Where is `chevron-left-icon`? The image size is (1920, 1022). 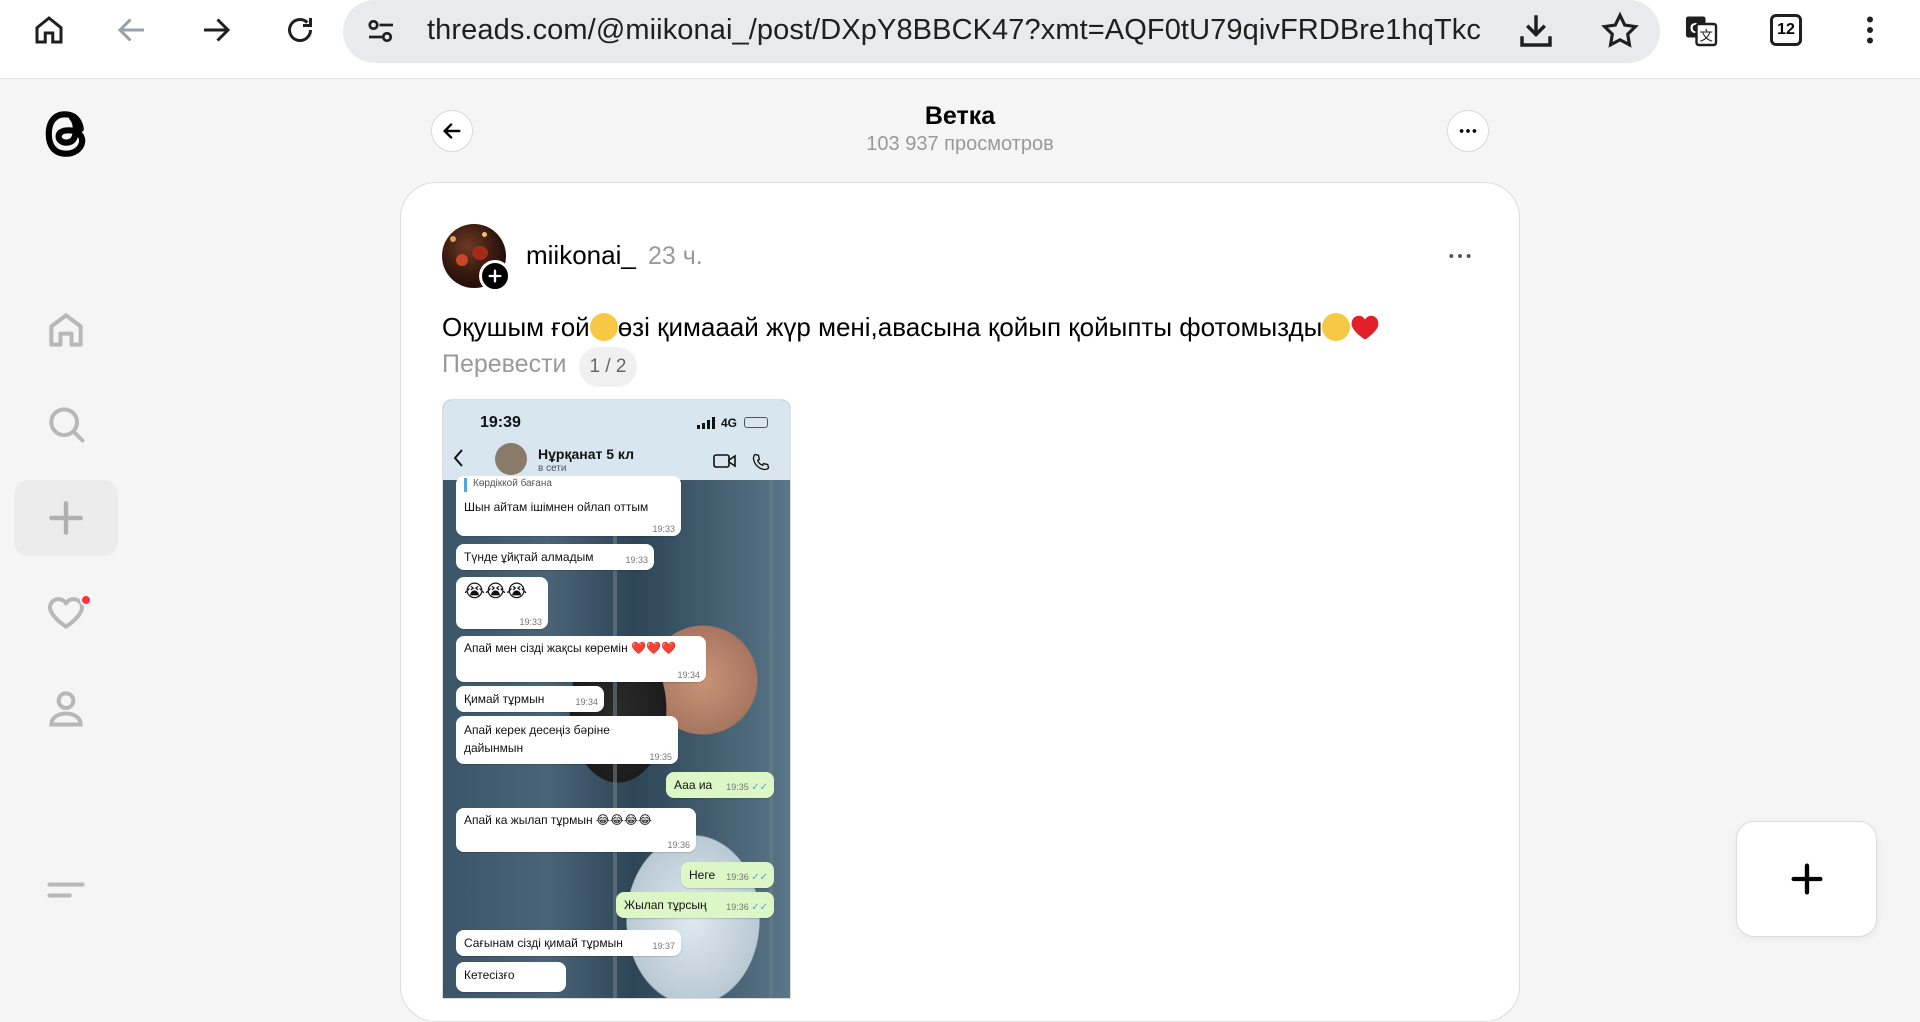
chevron-left-icon is located at coordinates (458, 458).